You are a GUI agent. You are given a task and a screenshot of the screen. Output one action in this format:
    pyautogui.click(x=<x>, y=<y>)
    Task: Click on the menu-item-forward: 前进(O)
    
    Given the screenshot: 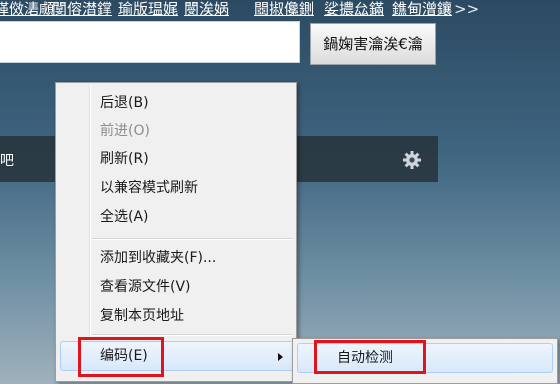 What is the action you would take?
    pyautogui.click(x=125, y=131)
    